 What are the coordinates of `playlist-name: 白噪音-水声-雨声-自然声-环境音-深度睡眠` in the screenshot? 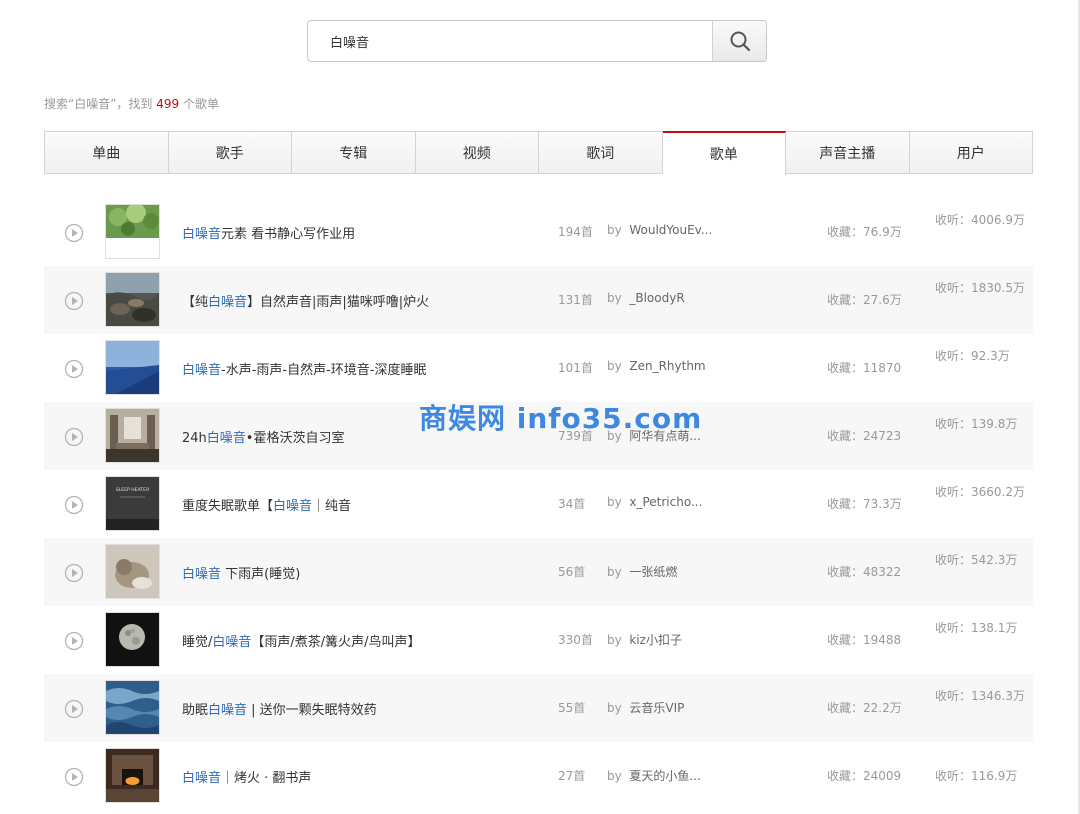 It's located at (304, 368).